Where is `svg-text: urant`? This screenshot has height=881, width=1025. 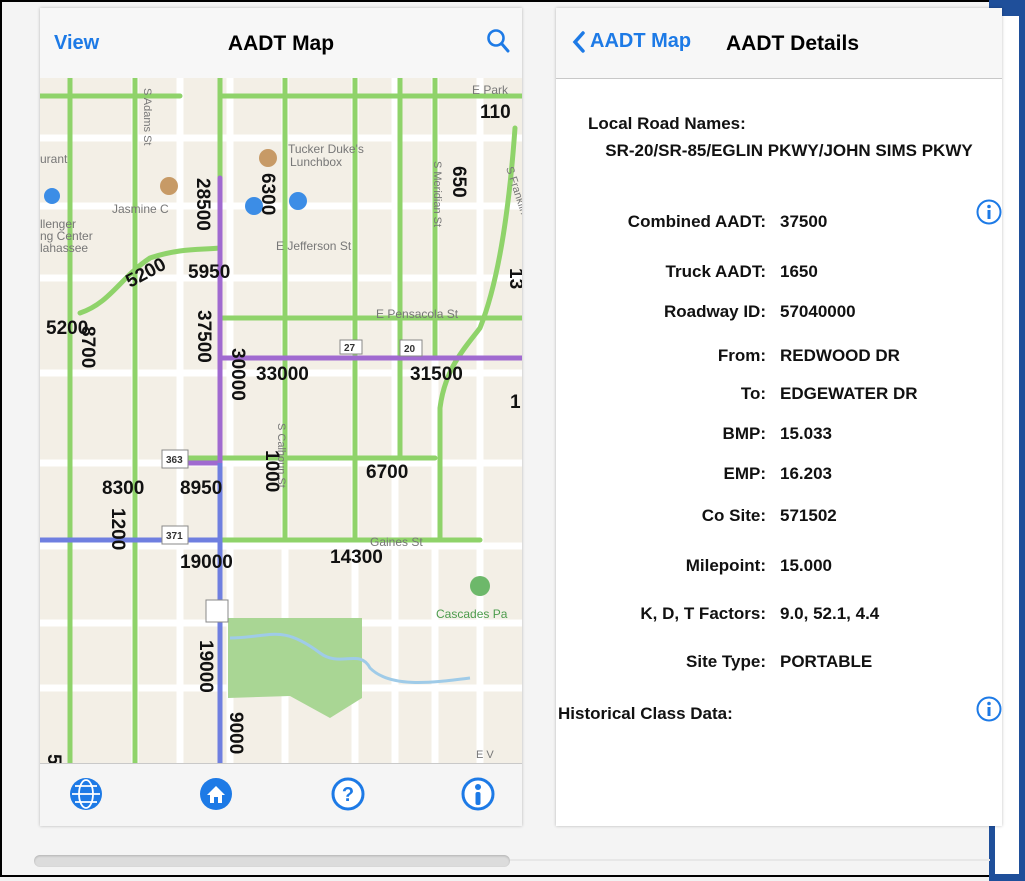
svg-text: urant is located at coordinates (54, 159).